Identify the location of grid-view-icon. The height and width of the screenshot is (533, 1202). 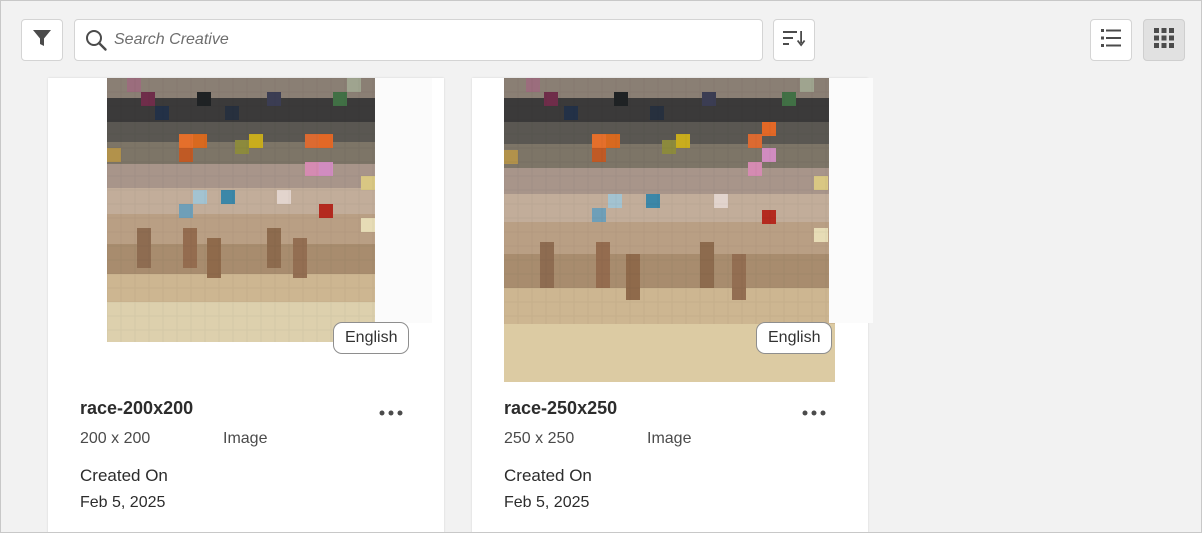
(1164, 40).